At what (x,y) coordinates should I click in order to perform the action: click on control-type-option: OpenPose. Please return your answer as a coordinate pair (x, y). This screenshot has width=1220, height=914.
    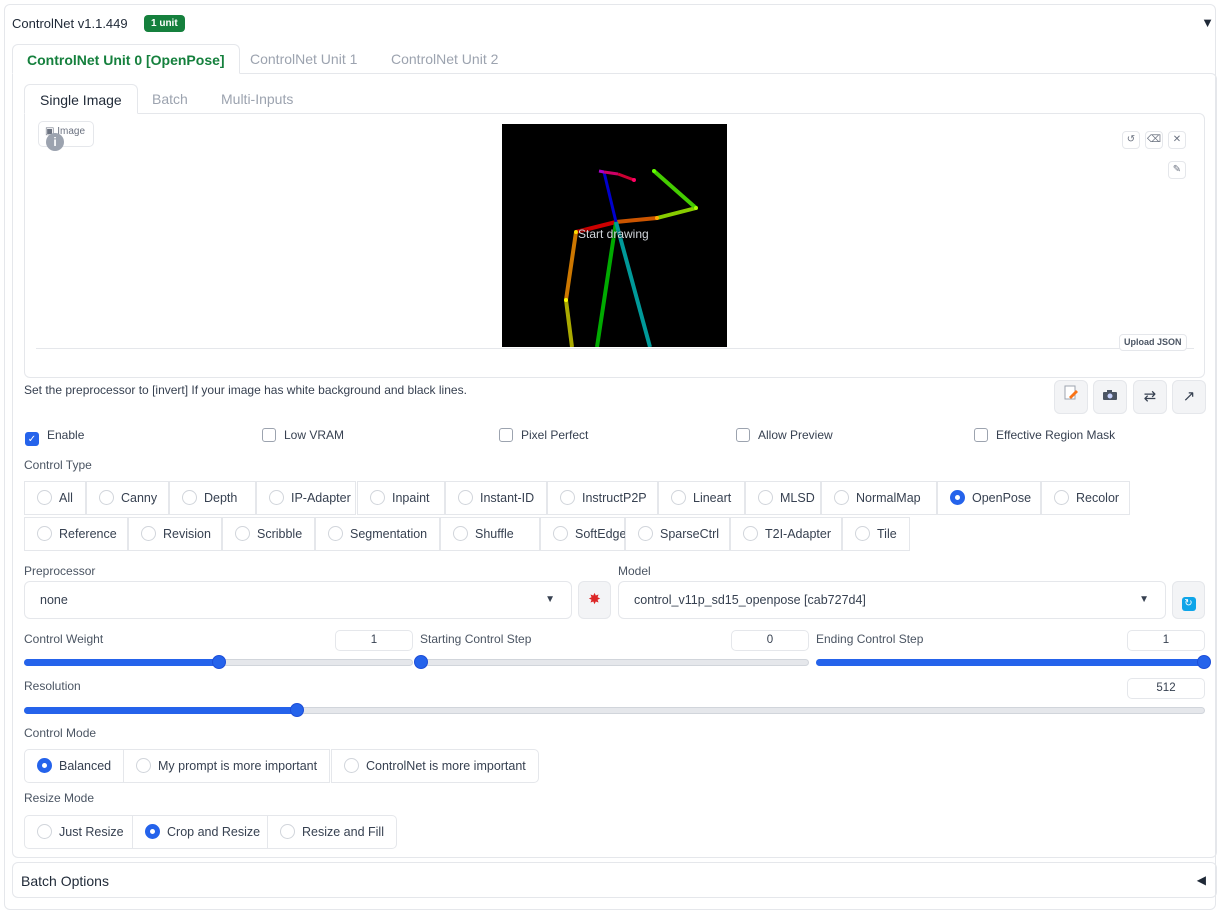
    Looking at the image, I should click on (989, 498).